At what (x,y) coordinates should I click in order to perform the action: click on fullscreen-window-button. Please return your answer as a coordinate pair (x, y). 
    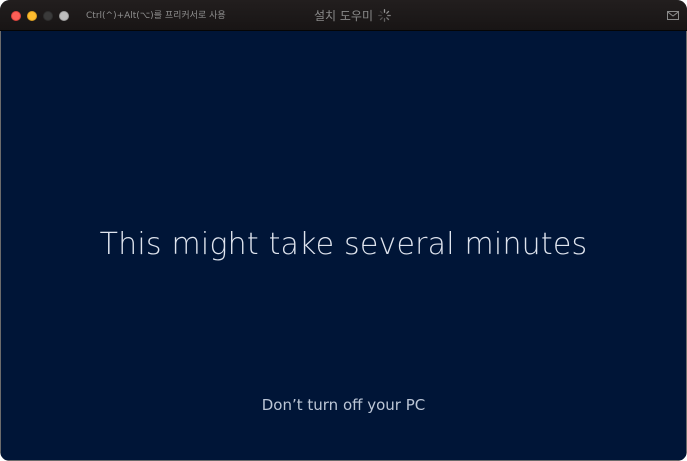
    Looking at the image, I should click on (64, 16).